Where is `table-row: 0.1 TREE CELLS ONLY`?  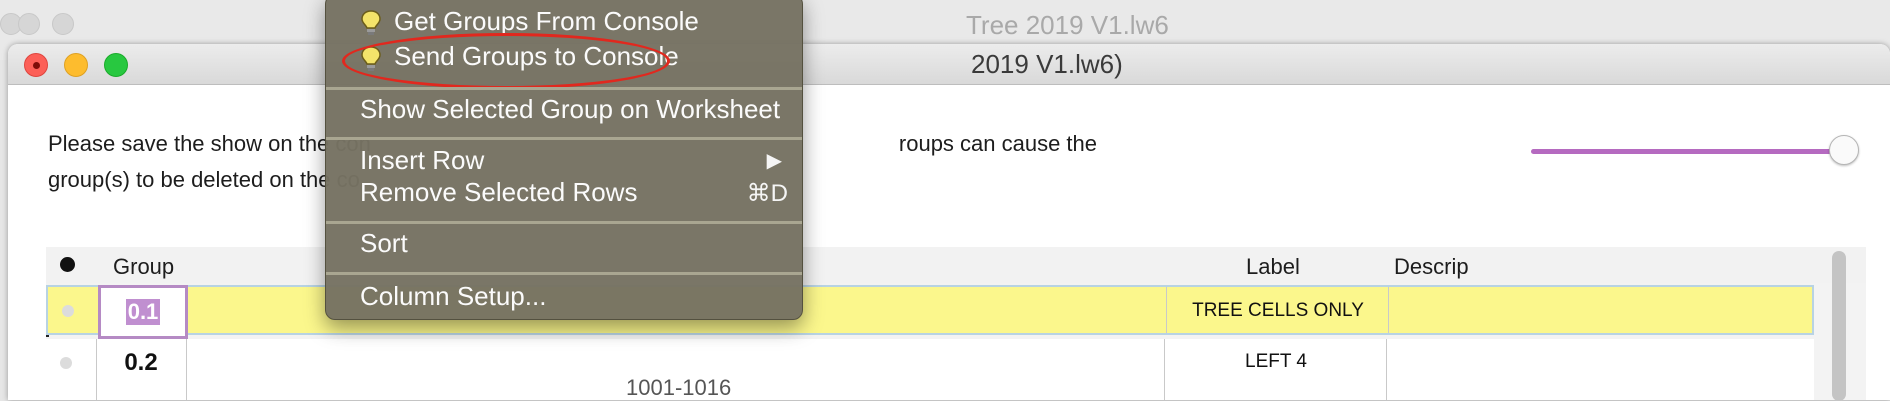 table-row: 0.1 TREE CELLS ONLY is located at coordinates (930, 312).